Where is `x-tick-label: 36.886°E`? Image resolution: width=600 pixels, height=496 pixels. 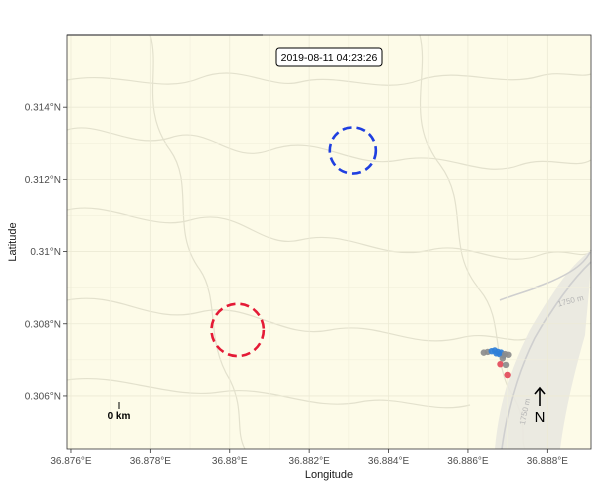
x-tick-label: 36.886°E is located at coordinates (468, 461).